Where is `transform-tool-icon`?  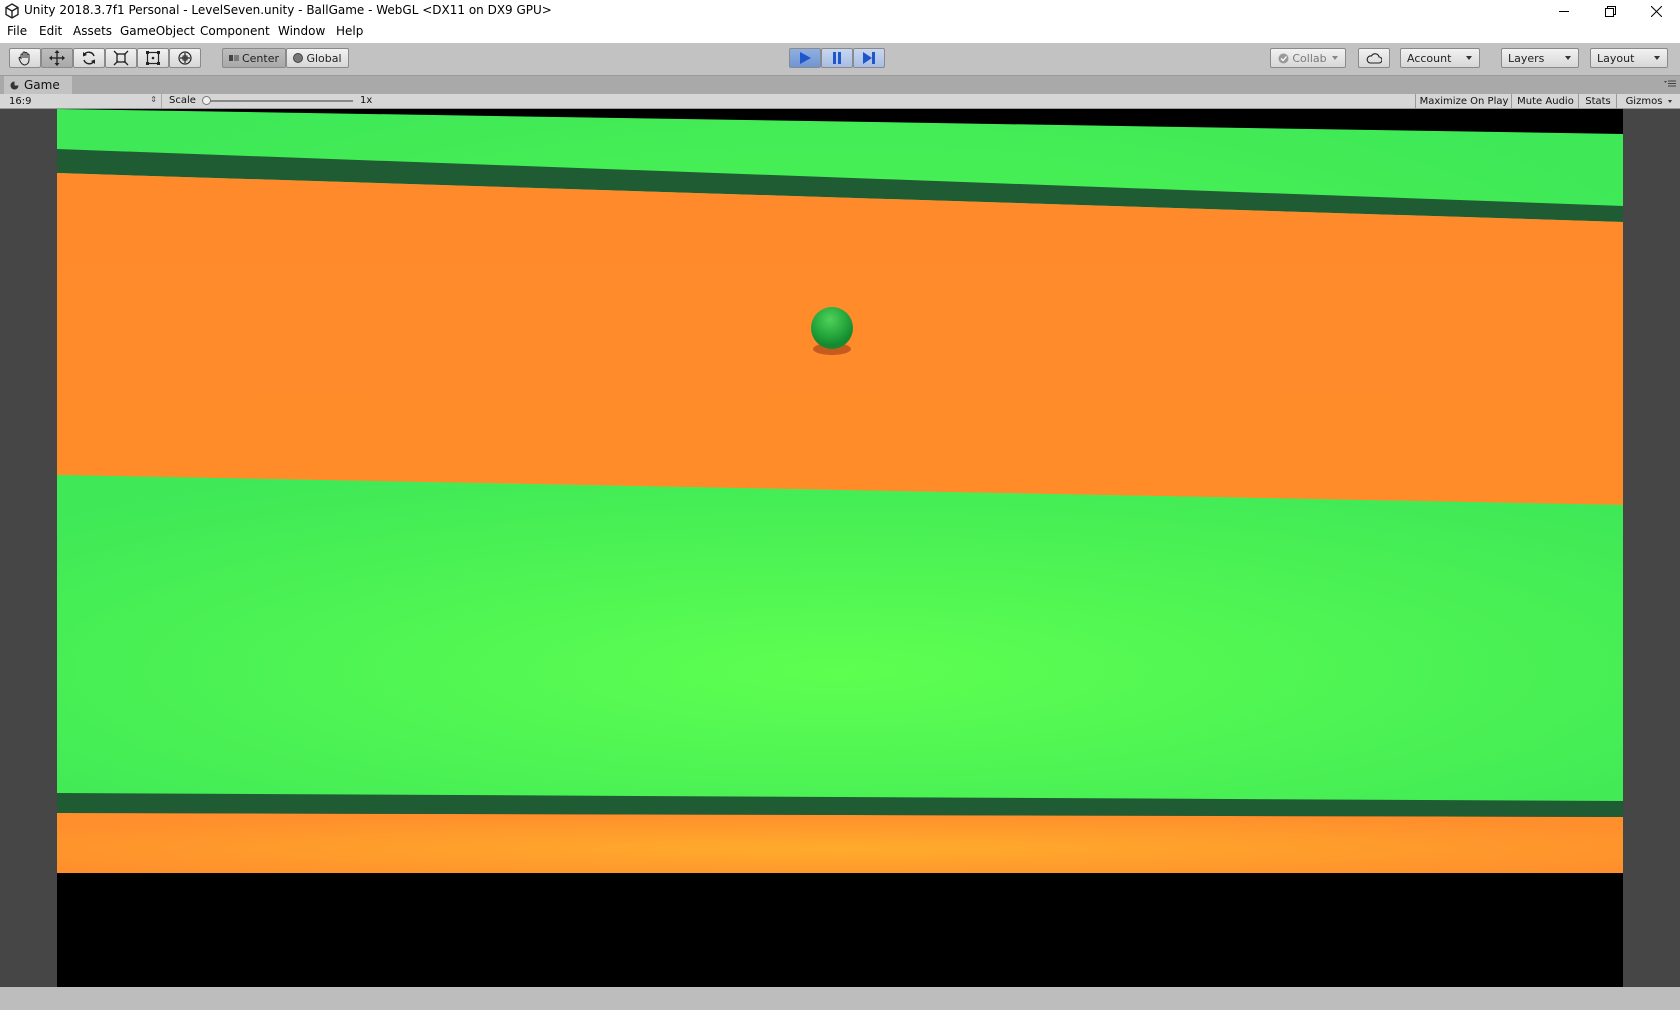 transform-tool-icon is located at coordinates (185, 58).